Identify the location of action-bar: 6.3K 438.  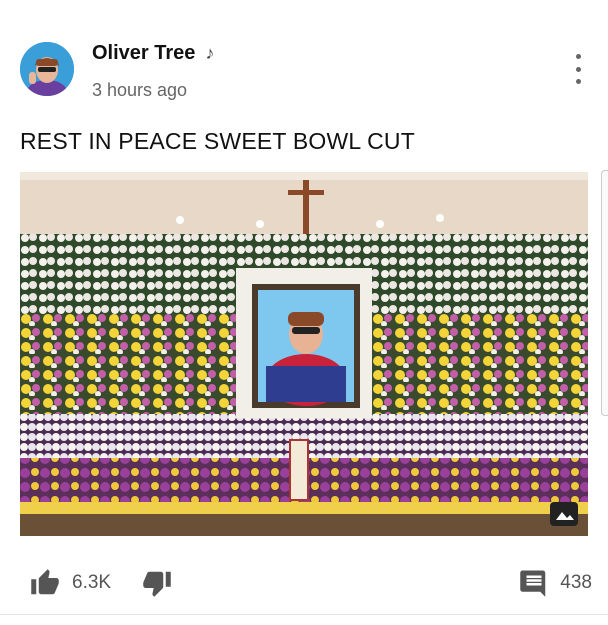
(304, 584).